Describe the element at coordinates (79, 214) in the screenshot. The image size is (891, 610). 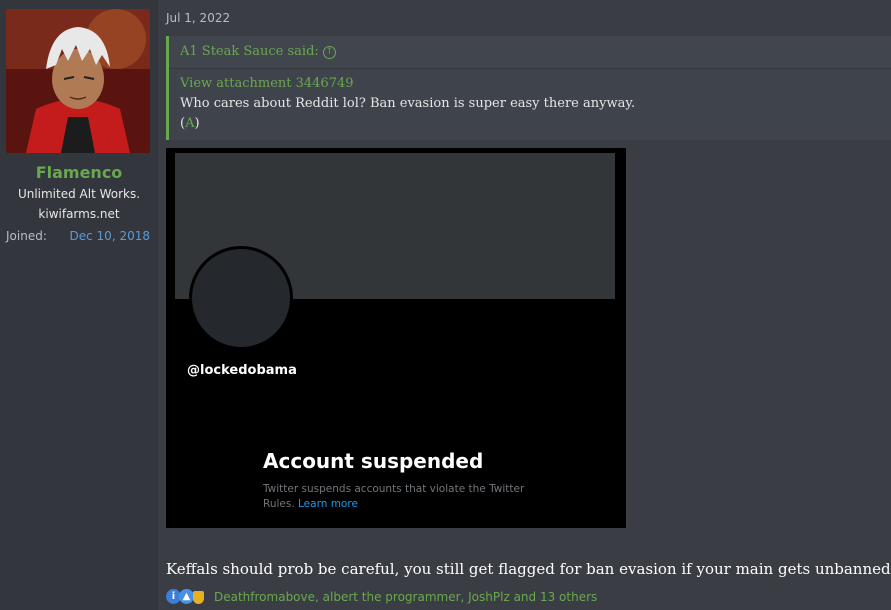
I see `user-subtitle: kiwifarms.net` at that location.